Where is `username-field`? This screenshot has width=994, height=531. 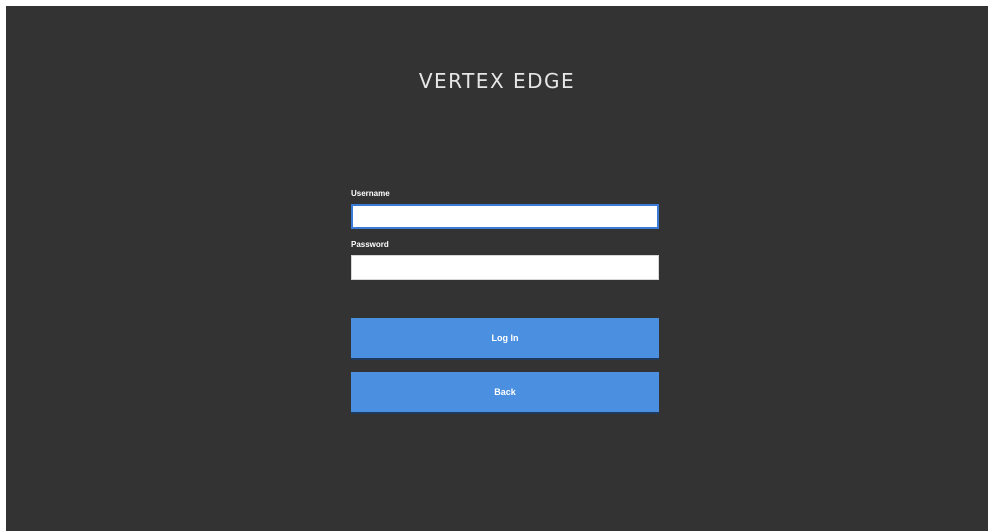
username-field is located at coordinates (505, 216).